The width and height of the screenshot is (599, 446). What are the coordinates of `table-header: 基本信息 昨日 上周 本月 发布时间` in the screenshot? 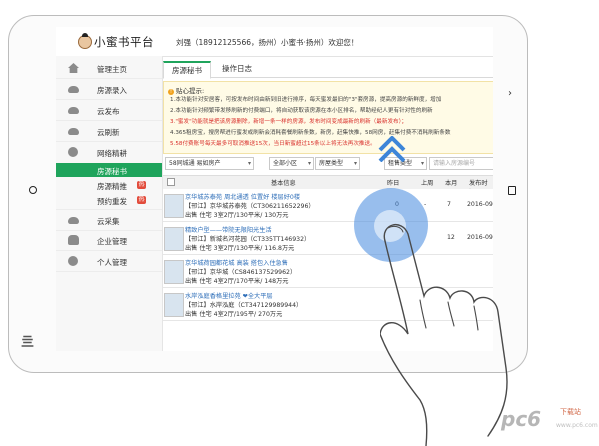 It's located at (328, 185).